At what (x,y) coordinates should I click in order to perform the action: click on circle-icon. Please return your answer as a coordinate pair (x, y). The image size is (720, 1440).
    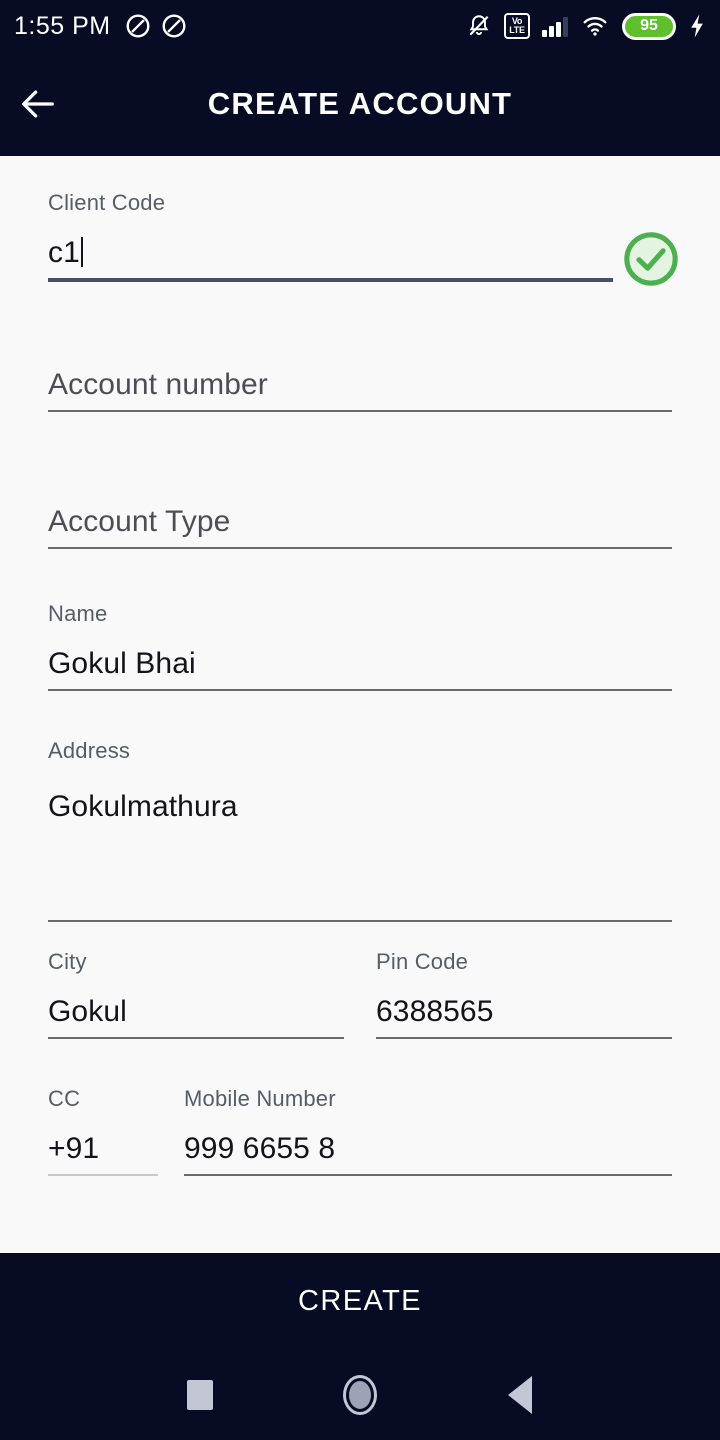
    Looking at the image, I should click on (360, 1395).